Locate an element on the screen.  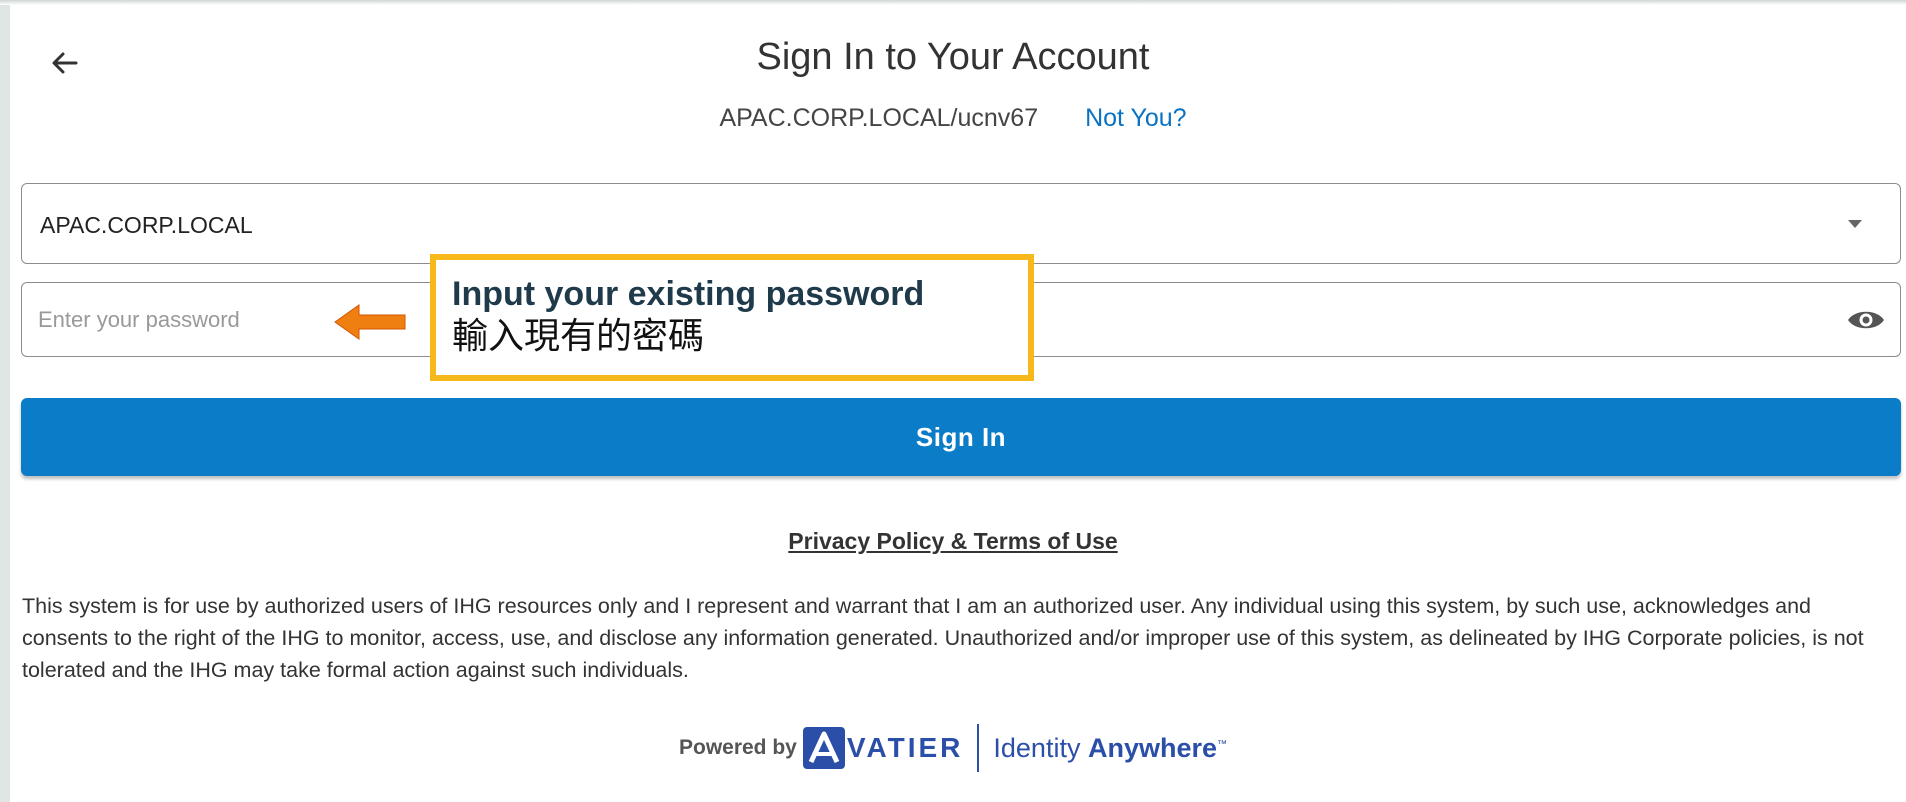
trademark-symbol: ™ is located at coordinates (1222, 744).